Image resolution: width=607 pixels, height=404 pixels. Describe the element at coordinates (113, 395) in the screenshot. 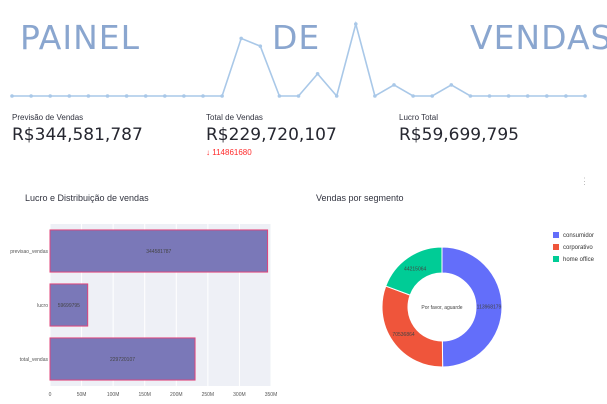

I see `x-tick-label: 100M` at that location.